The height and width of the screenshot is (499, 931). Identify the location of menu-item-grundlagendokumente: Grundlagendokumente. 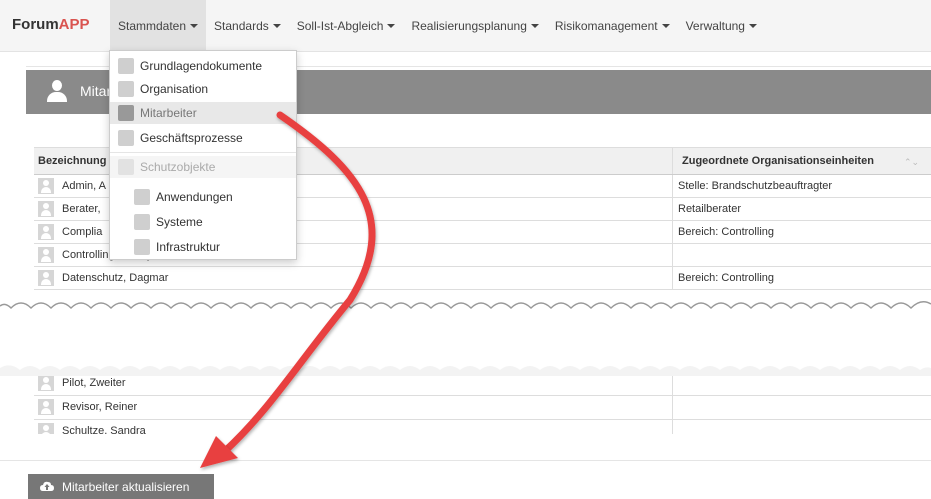
(203, 66).